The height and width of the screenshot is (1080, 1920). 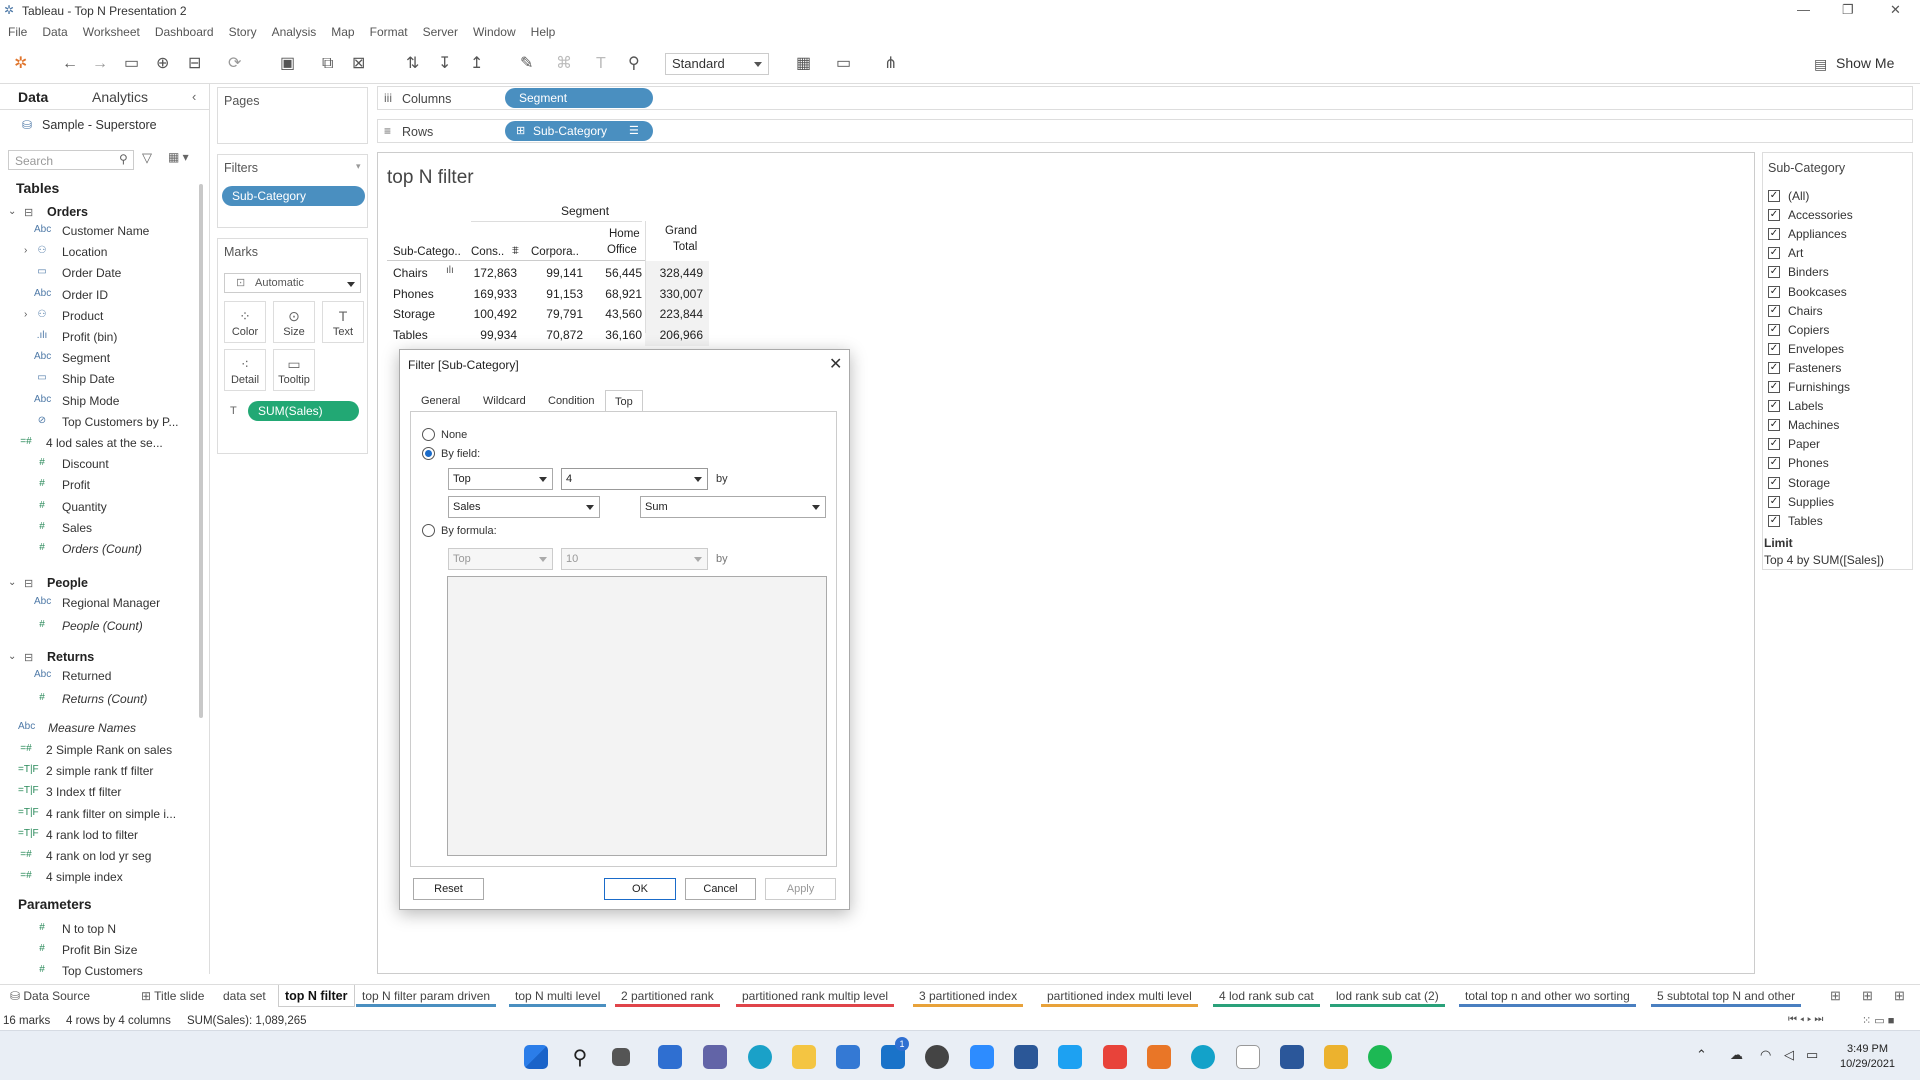 What do you see at coordinates (293, 196) in the screenshot?
I see `filter-pill-sub-category: Sub-Category` at bounding box center [293, 196].